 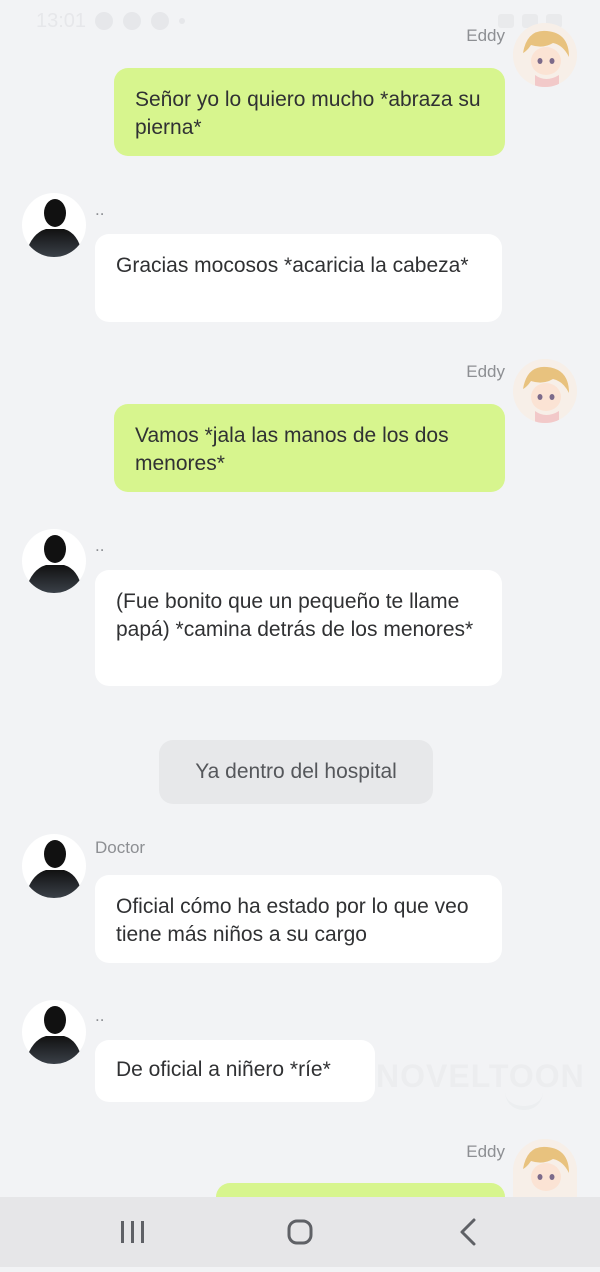 I want to click on navigation-bar, so click(x=300, y=1232).